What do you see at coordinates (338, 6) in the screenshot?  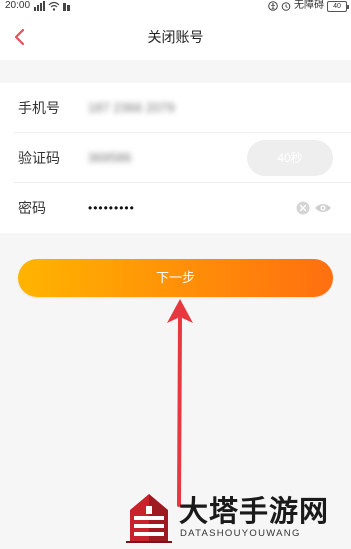 I see `battery-indicator: 40` at bounding box center [338, 6].